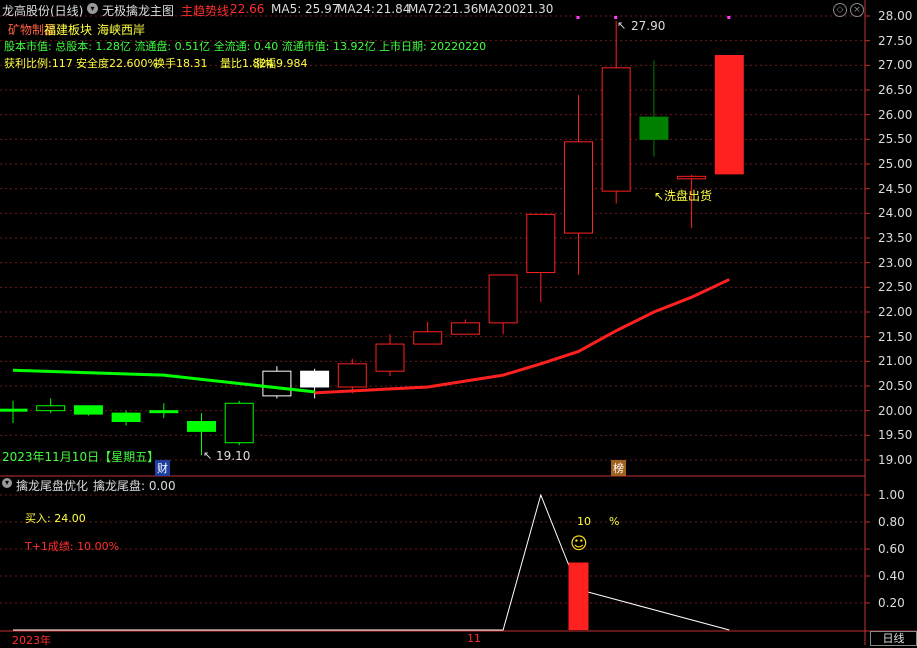 This screenshot has height=648, width=917. I want to click on year-label: 2023年, so click(31, 640).